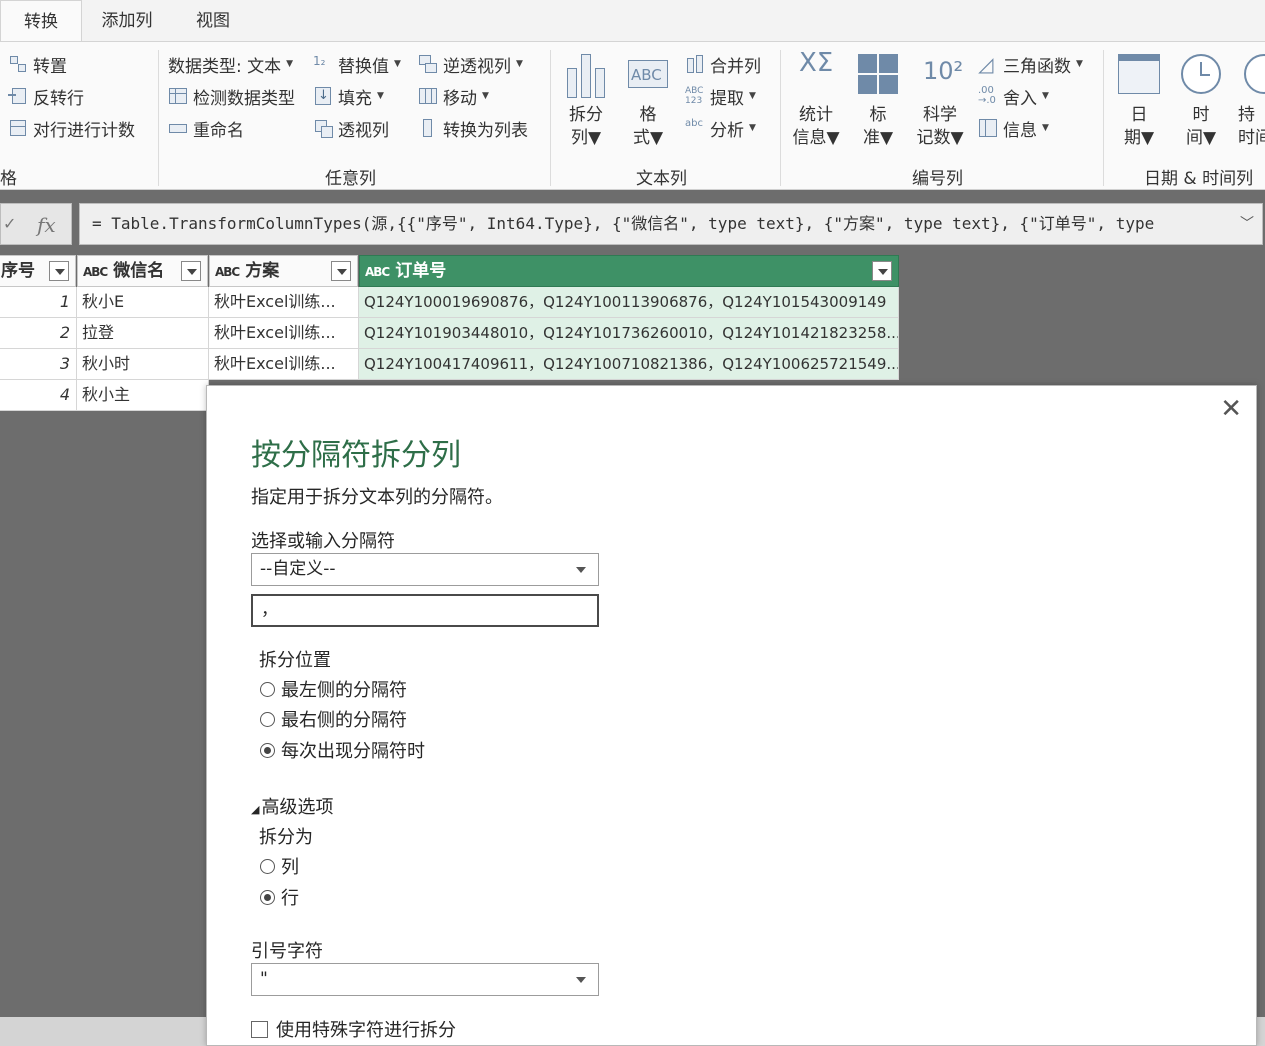 The height and width of the screenshot is (1046, 1265). I want to click on quote-char-label: 引号字符, so click(287, 951).